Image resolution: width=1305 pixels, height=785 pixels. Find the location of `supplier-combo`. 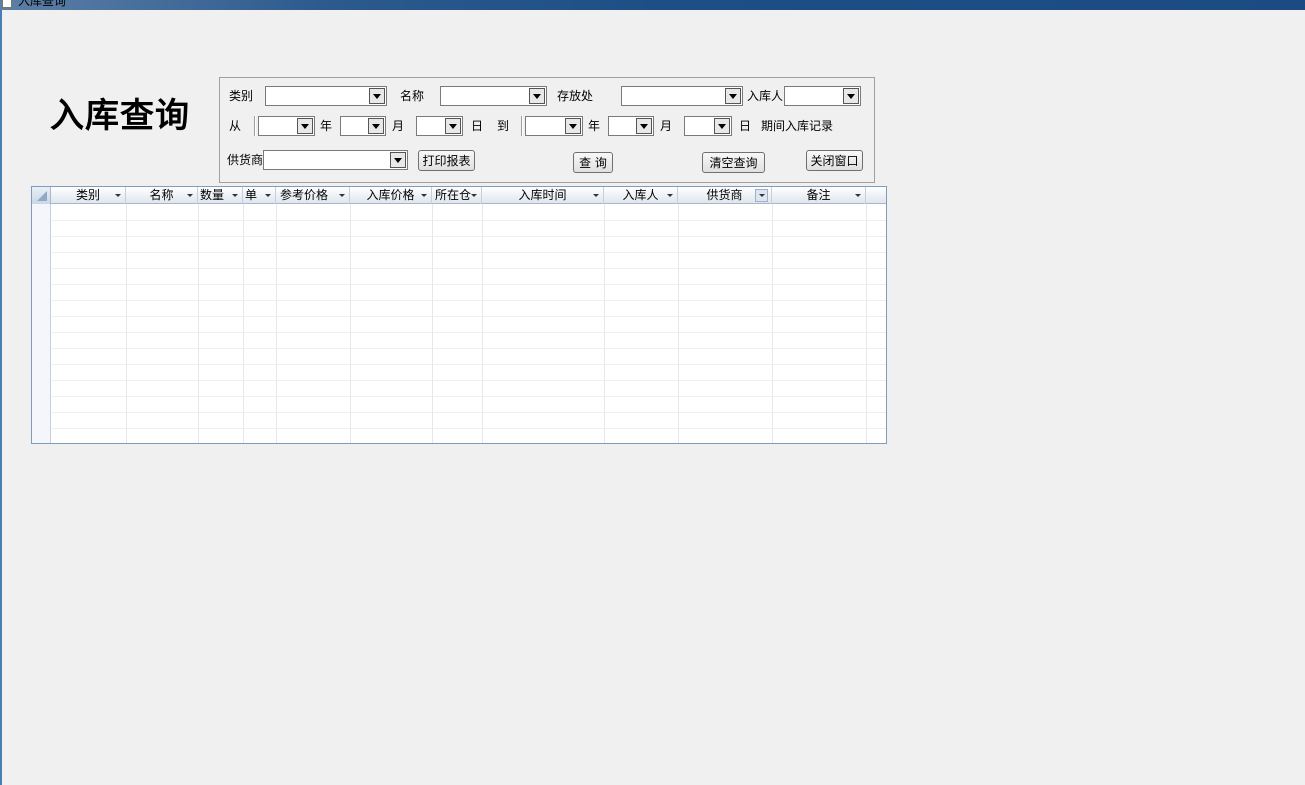

supplier-combo is located at coordinates (335, 160).